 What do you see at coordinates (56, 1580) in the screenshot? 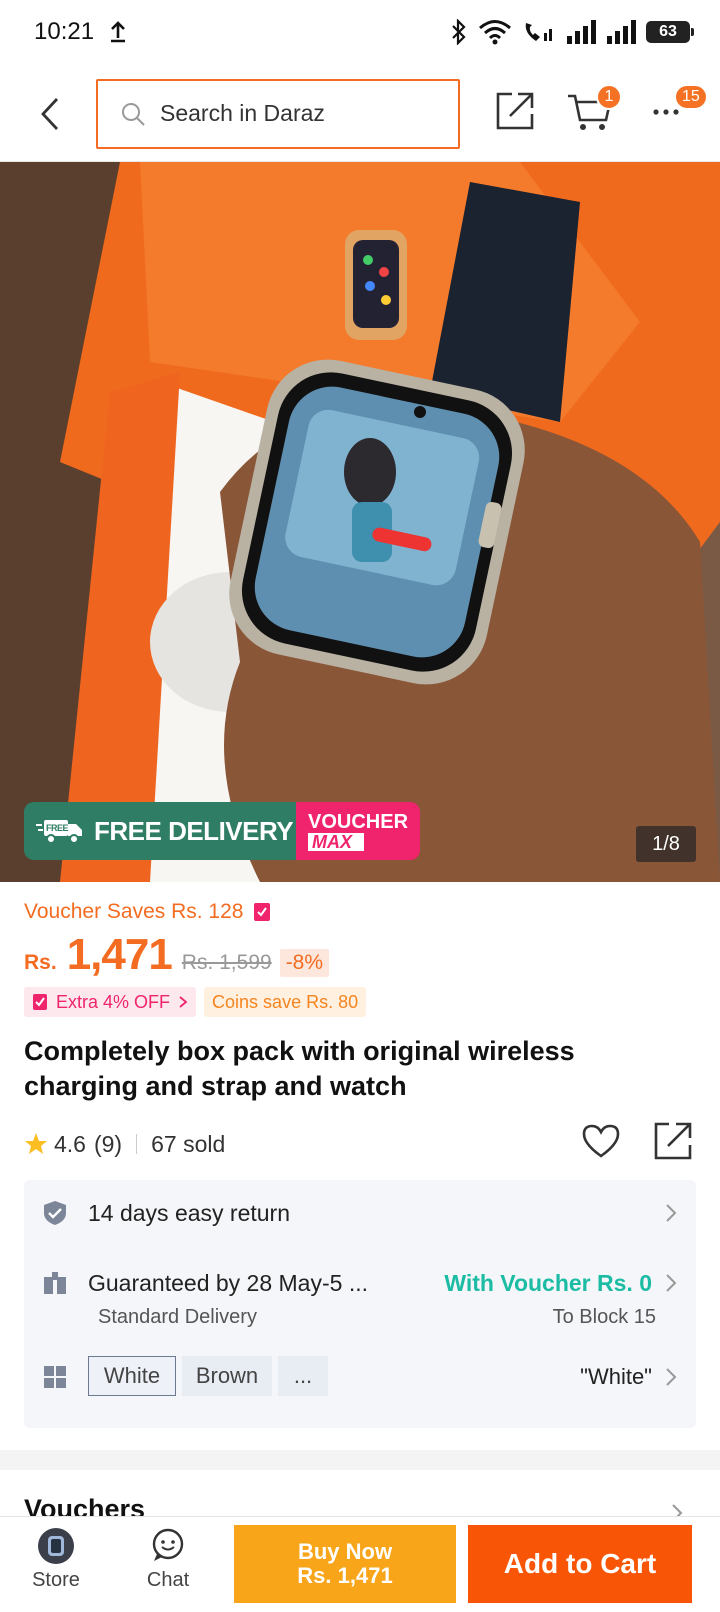
I see `store-label: Store` at bounding box center [56, 1580].